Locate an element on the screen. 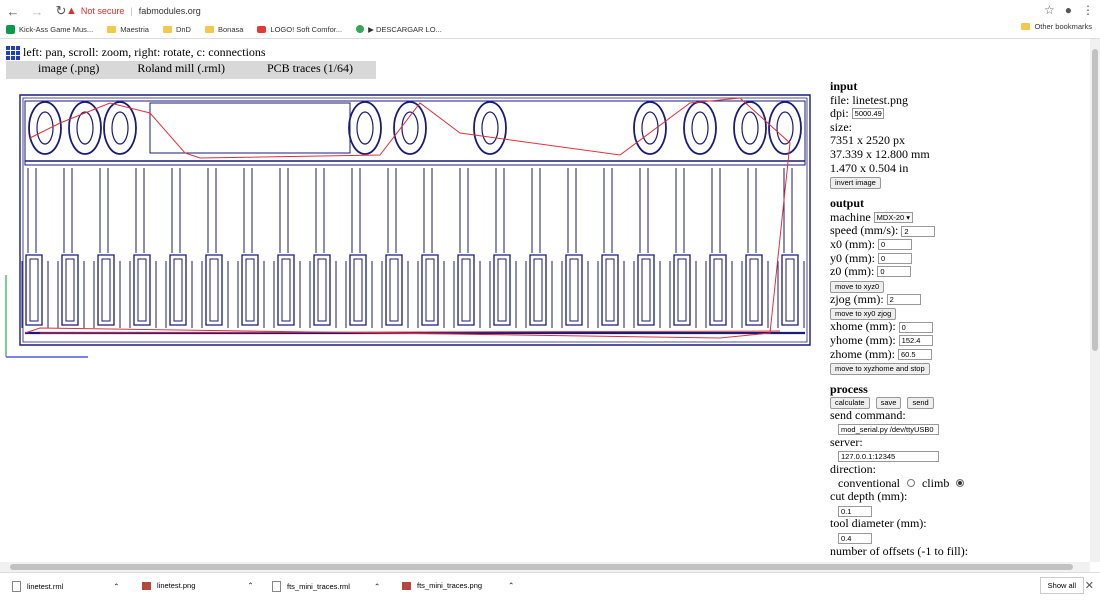 The height and width of the screenshot is (600, 1100). climb-radio is located at coordinates (960, 483).